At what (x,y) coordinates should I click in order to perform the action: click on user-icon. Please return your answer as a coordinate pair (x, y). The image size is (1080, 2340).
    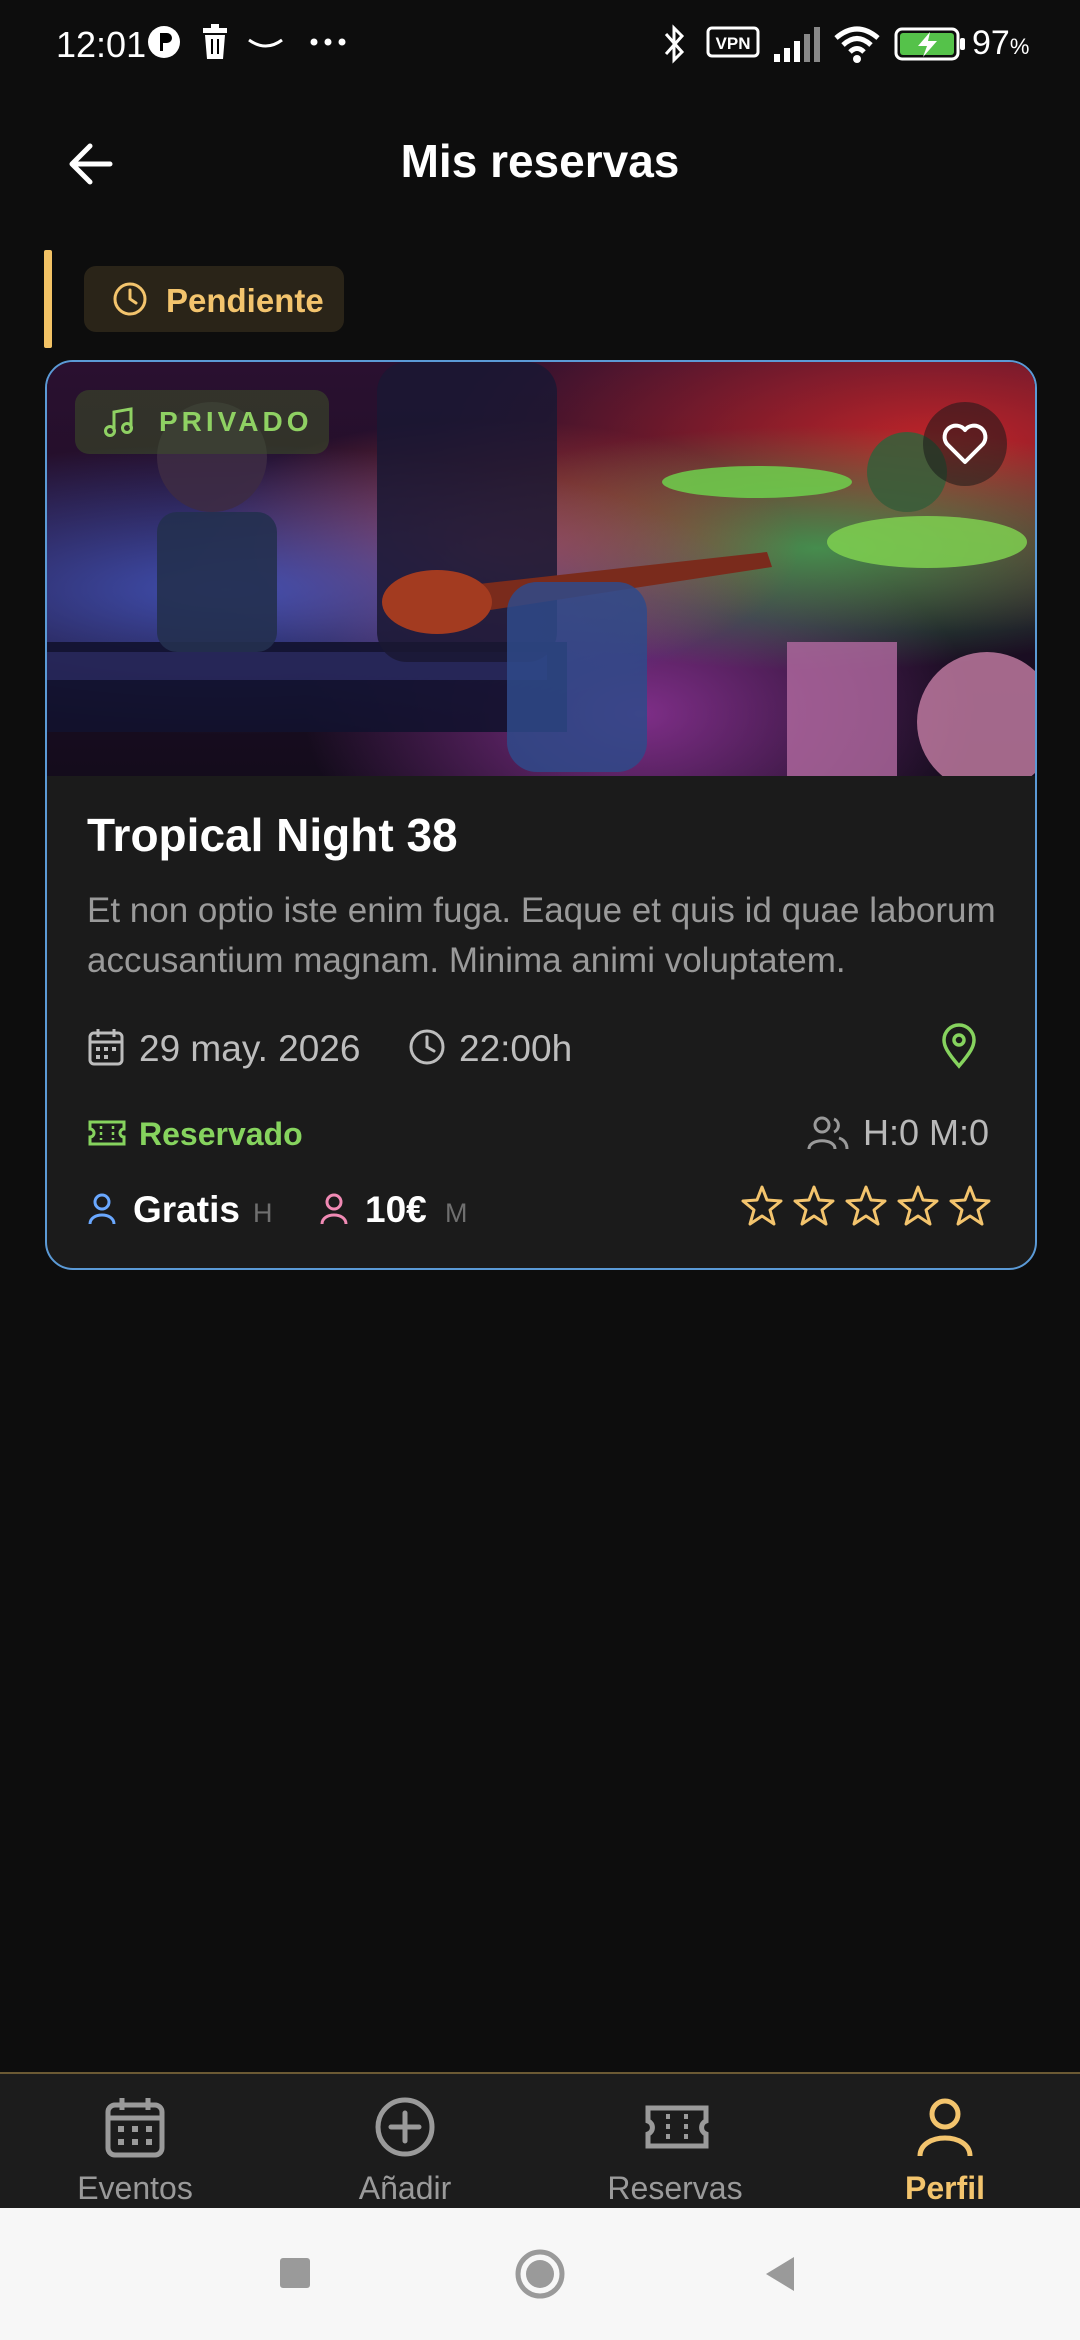
    Looking at the image, I should click on (945, 2127).